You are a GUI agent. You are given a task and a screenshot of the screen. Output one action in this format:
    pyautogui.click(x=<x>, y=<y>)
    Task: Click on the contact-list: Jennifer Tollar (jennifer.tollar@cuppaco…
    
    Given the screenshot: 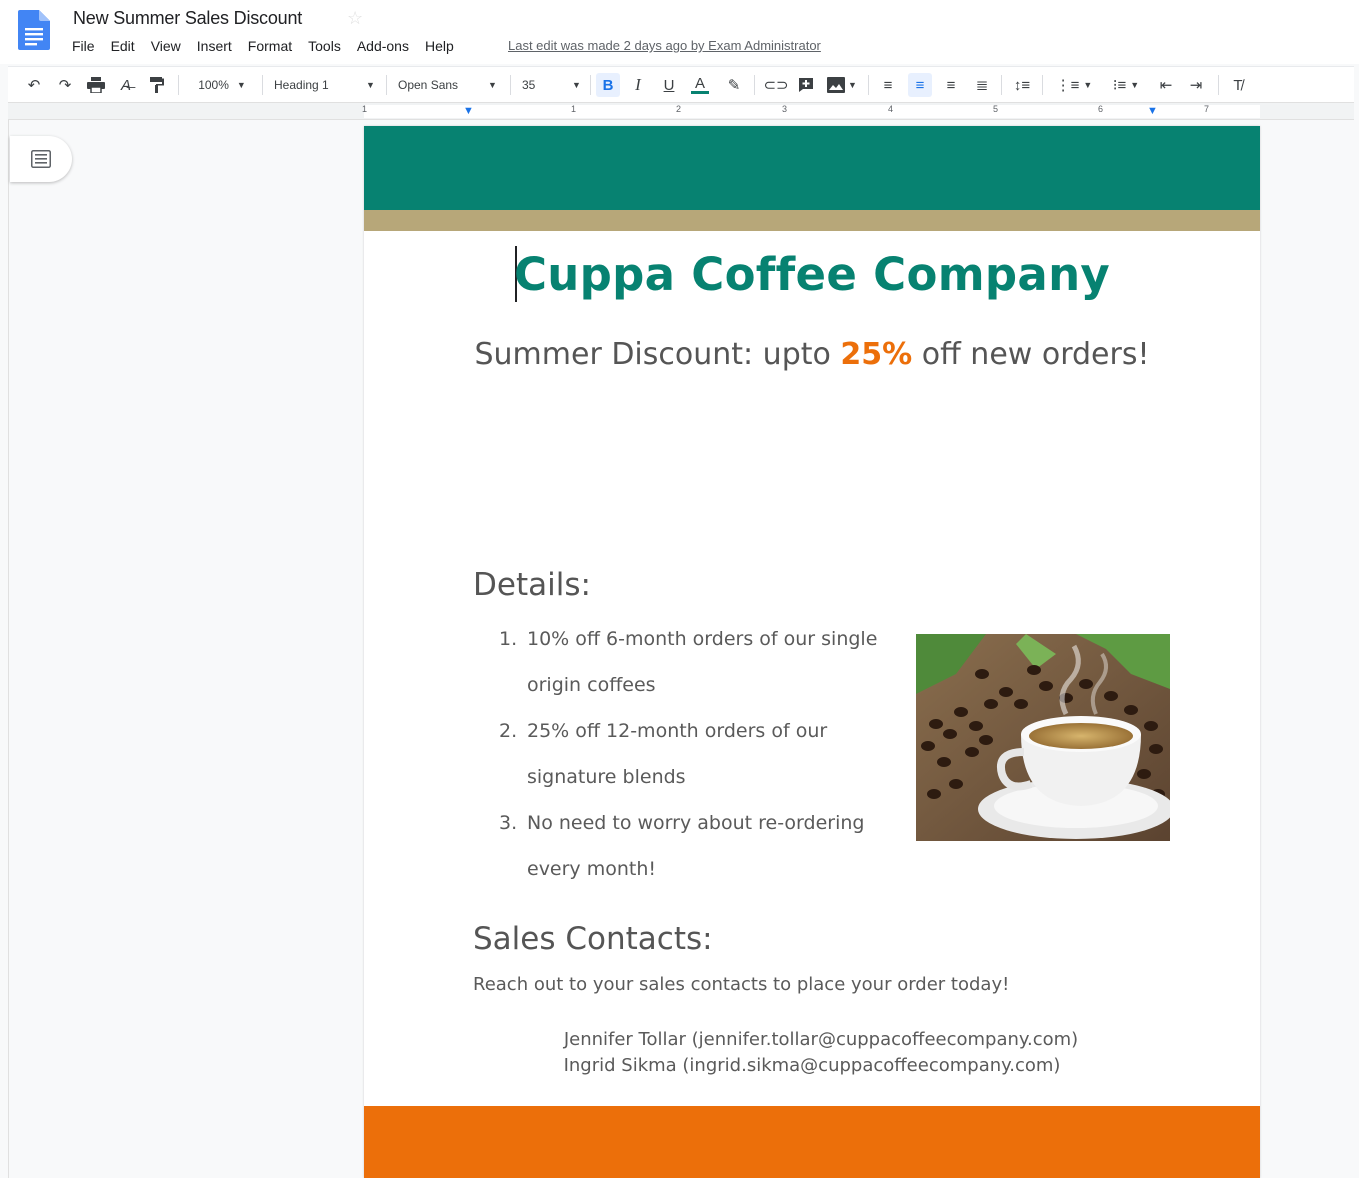 What is the action you would take?
    pyautogui.click(x=812, y=1053)
    